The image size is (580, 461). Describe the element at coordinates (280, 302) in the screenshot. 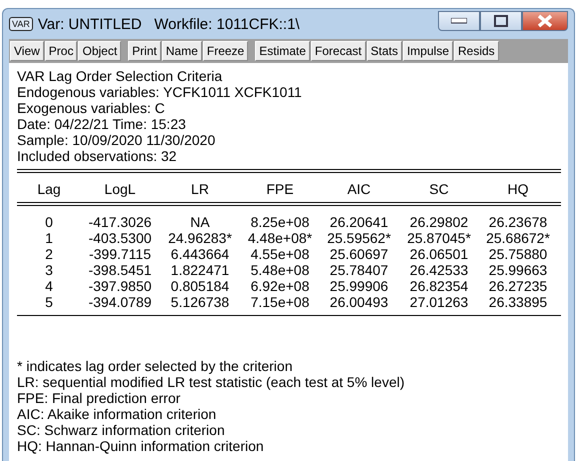

I see `table-cell-text: 7.15e+08` at that location.